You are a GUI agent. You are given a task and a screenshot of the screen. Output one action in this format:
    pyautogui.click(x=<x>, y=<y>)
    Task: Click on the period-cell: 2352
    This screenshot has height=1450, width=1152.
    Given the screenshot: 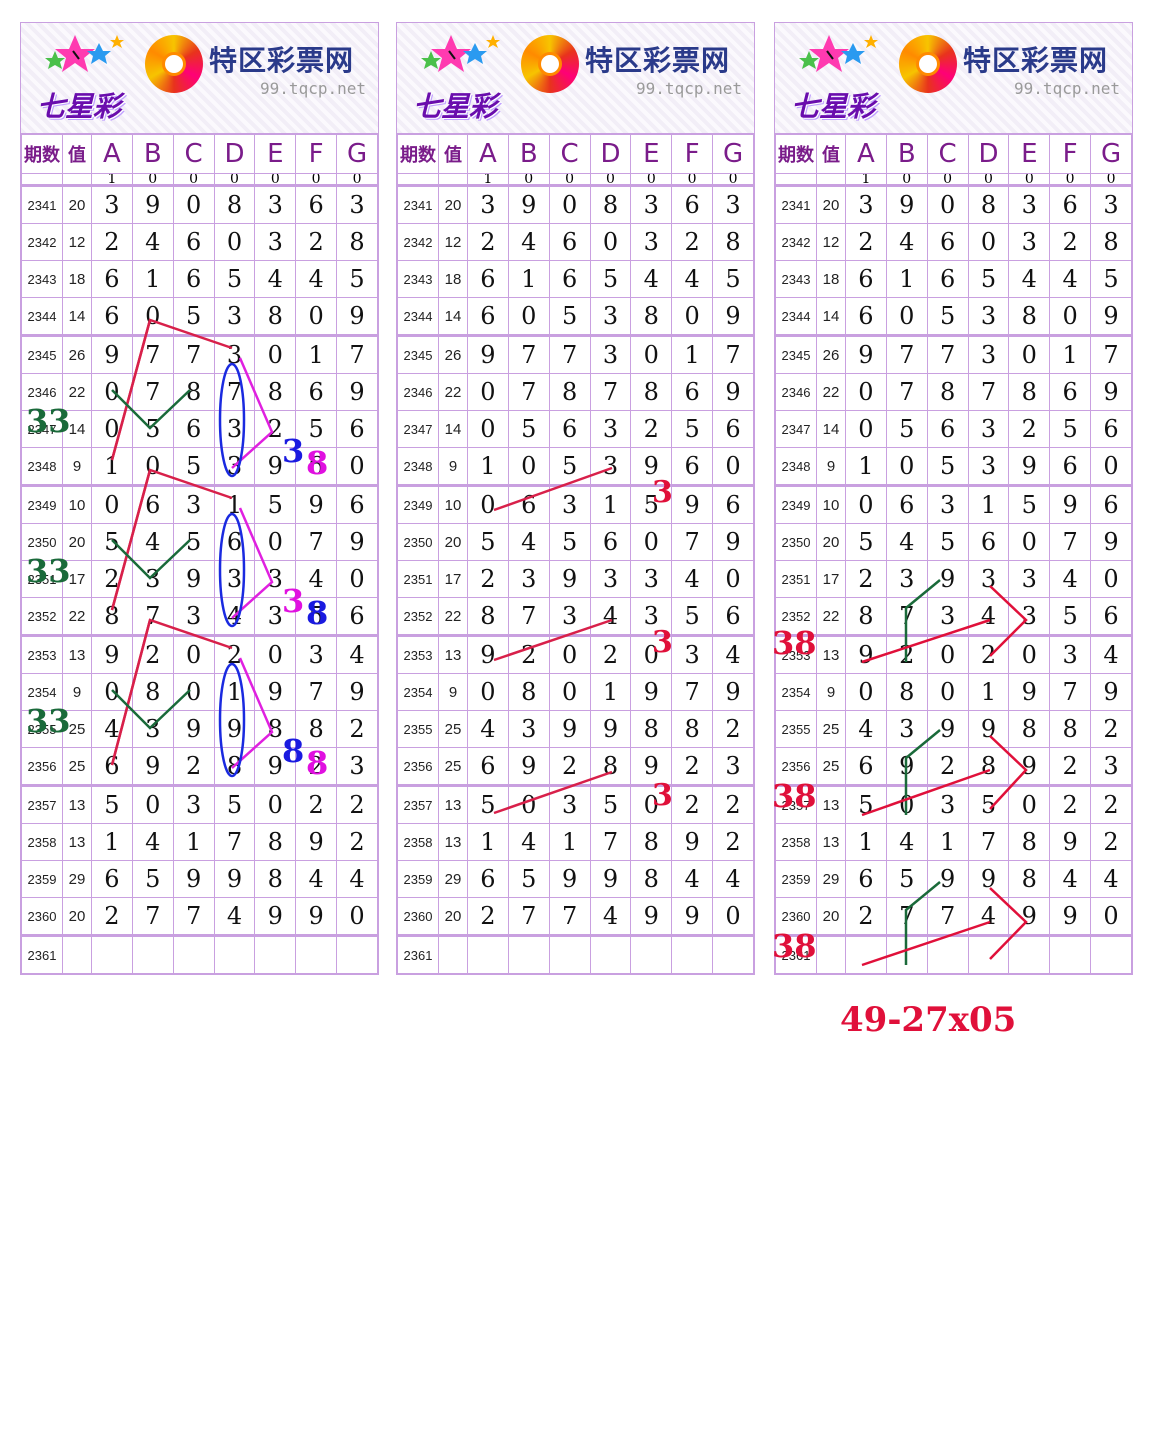 What is the action you would take?
    pyautogui.click(x=418, y=616)
    